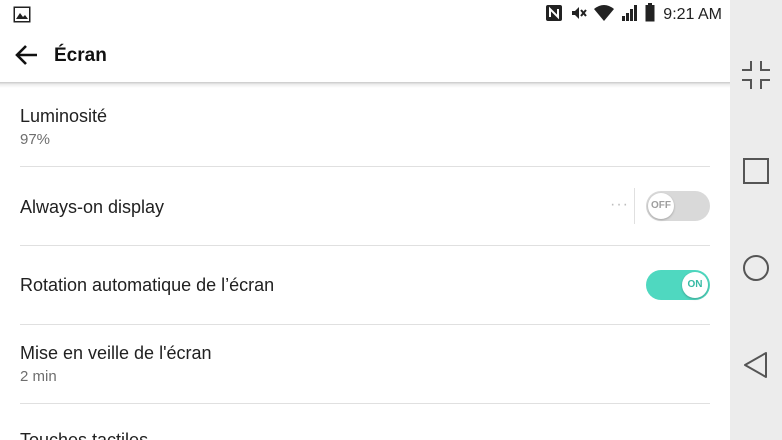 This screenshot has height=440, width=782. What do you see at coordinates (554, 15) in the screenshot?
I see `nfc-icon` at bounding box center [554, 15].